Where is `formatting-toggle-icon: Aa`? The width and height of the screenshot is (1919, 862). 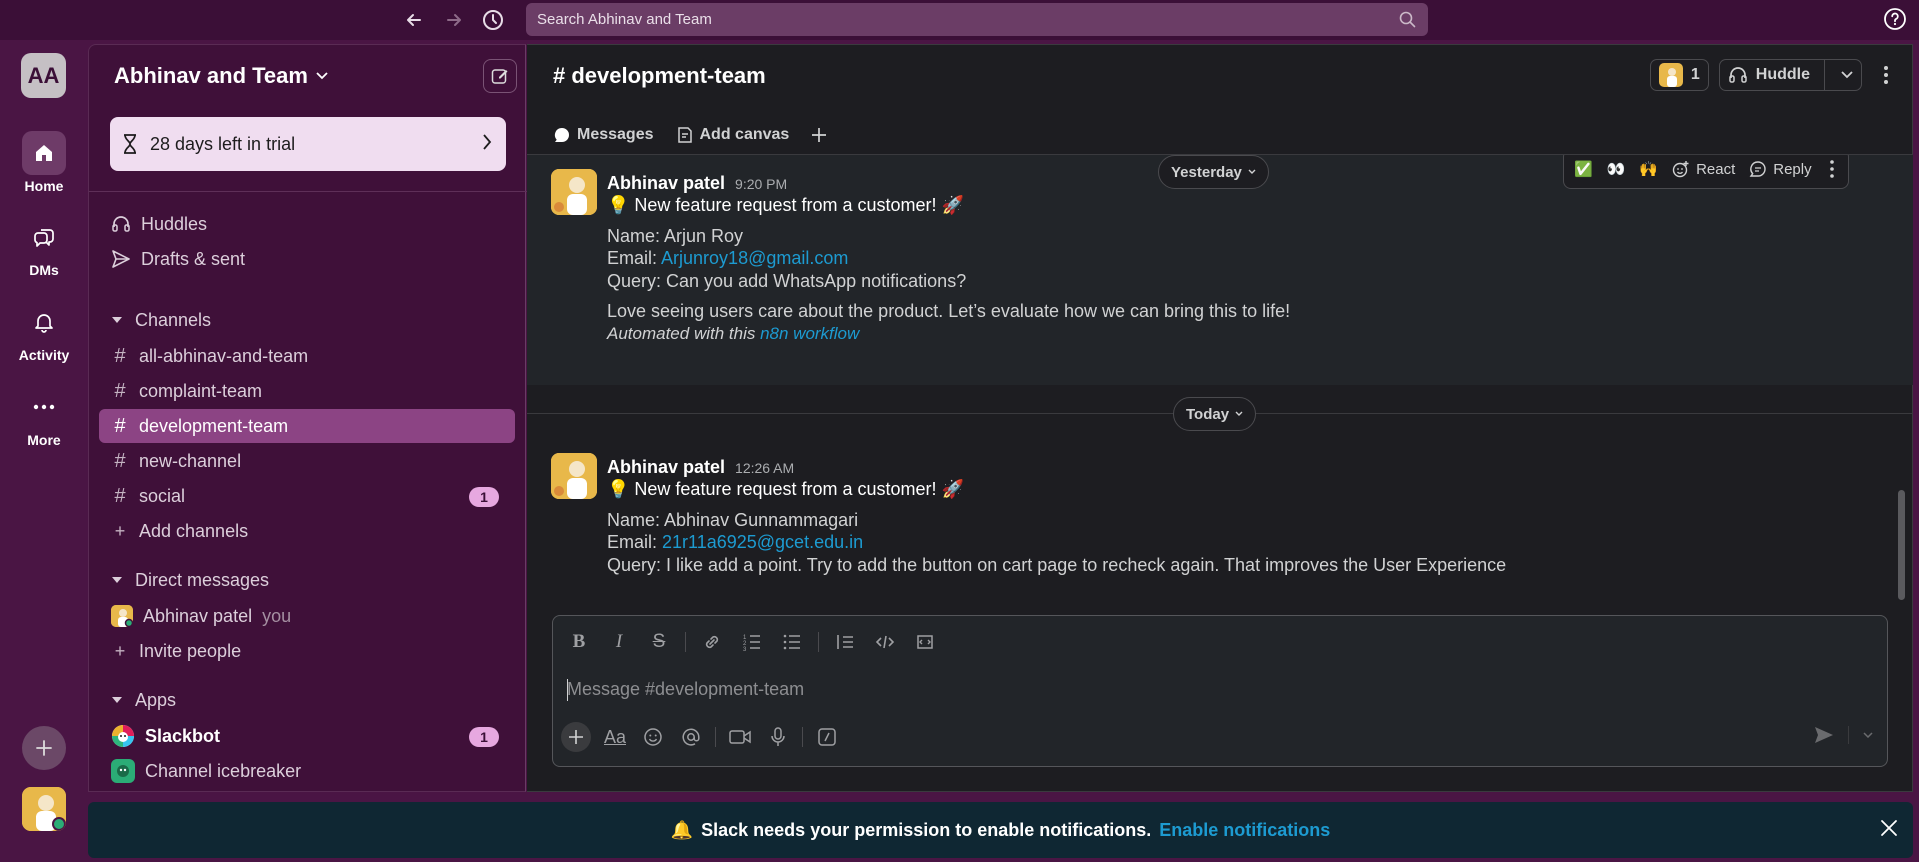
formatting-toggle-icon: Aa is located at coordinates (615, 737).